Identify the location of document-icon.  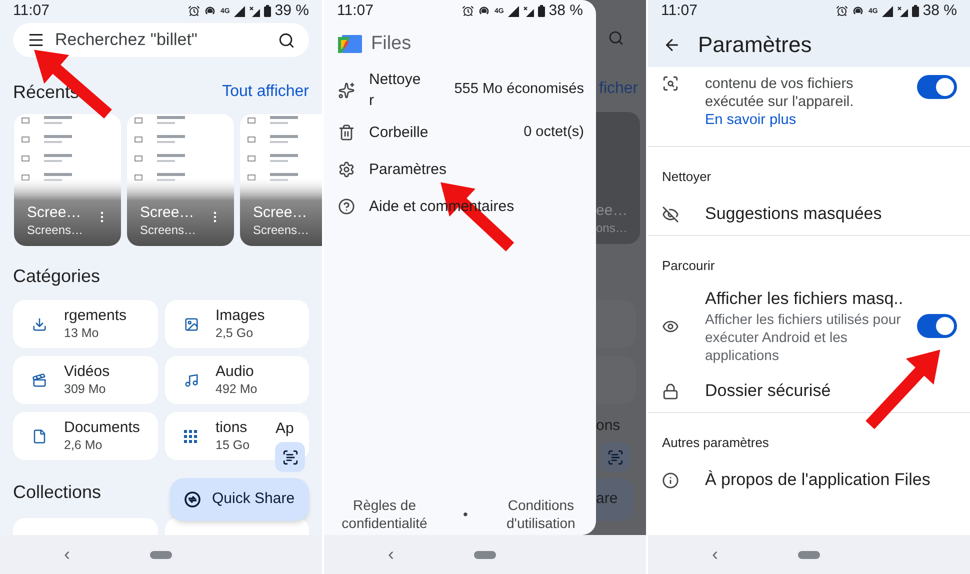
(39, 436).